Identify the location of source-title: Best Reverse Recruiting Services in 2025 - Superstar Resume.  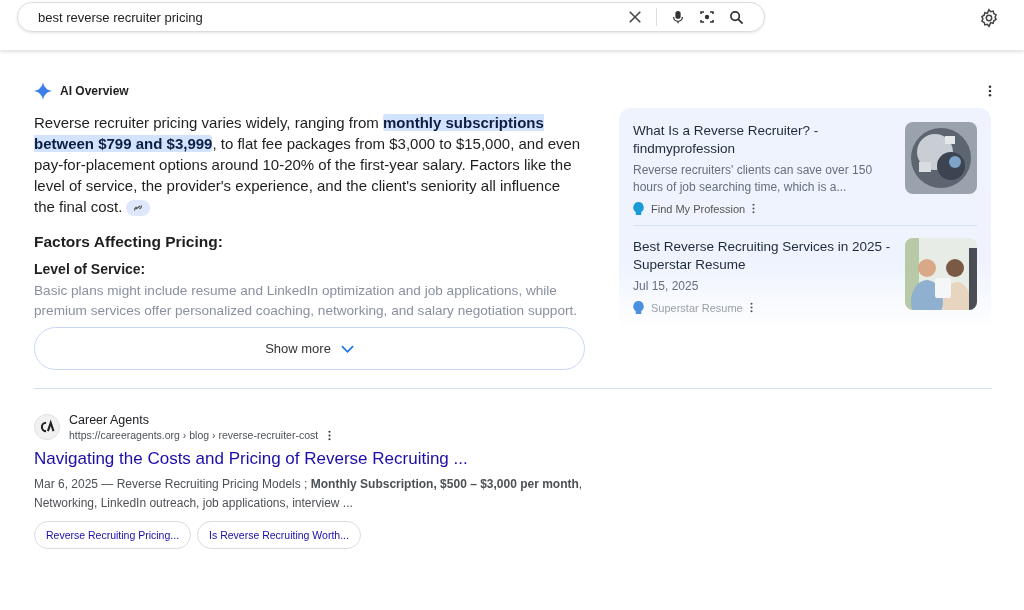
(763, 256).